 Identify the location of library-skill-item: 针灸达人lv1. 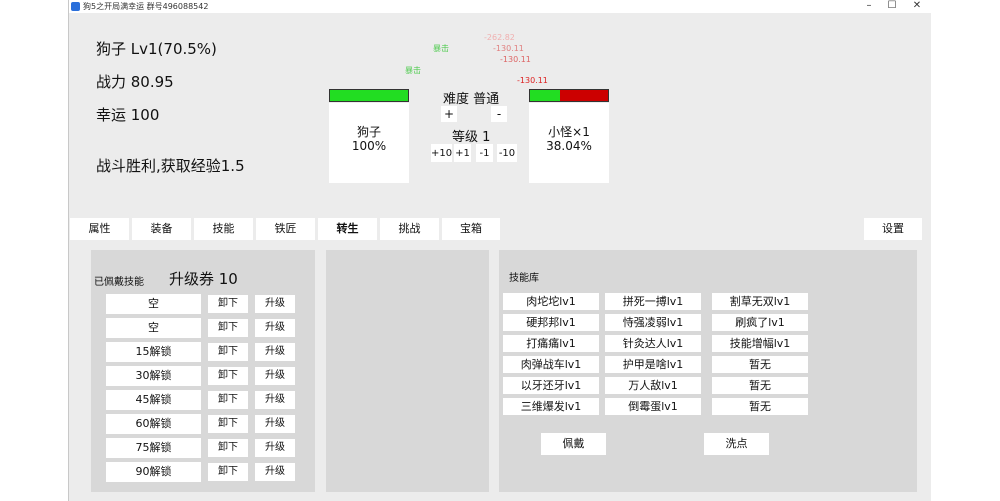
(653, 343).